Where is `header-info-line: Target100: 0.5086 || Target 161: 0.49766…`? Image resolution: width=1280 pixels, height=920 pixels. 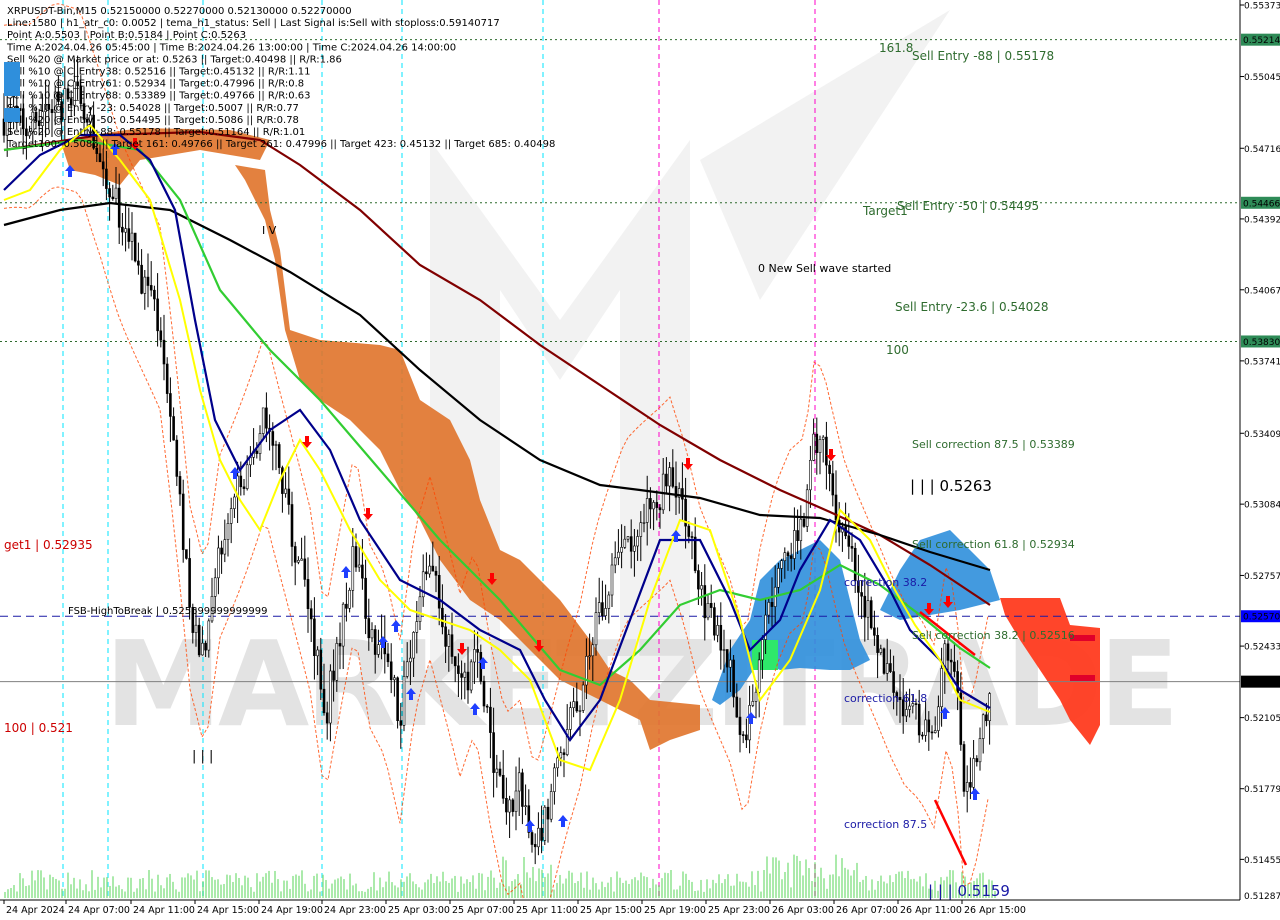
header-info-line: Target100: 0.5086 || Target 161: 0.49766… is located at coordinates (280, 144).